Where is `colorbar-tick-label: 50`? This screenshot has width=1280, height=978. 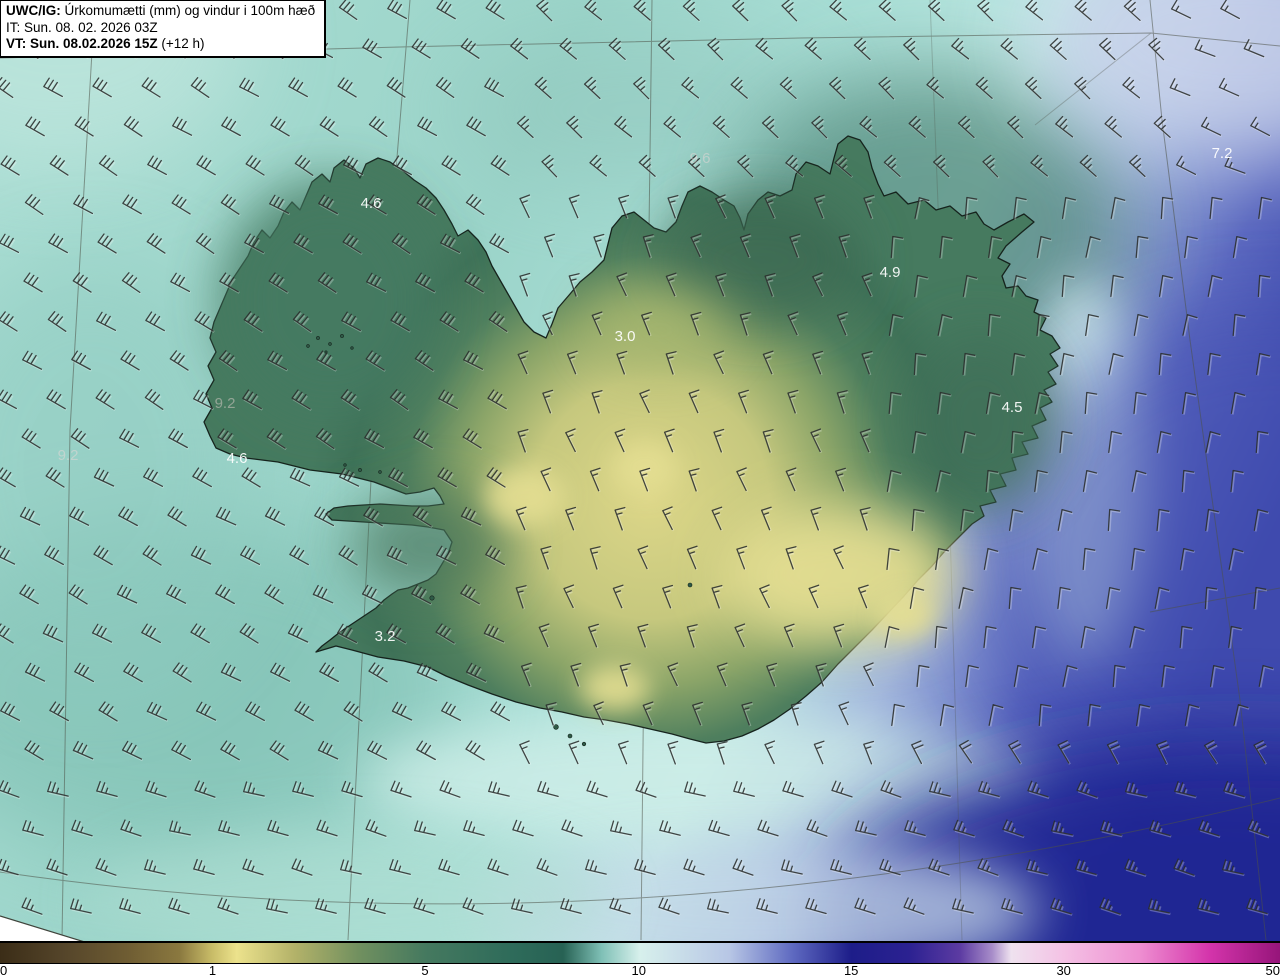
colorbar-tick-label: 50 is located at coordinates (1272, 970).